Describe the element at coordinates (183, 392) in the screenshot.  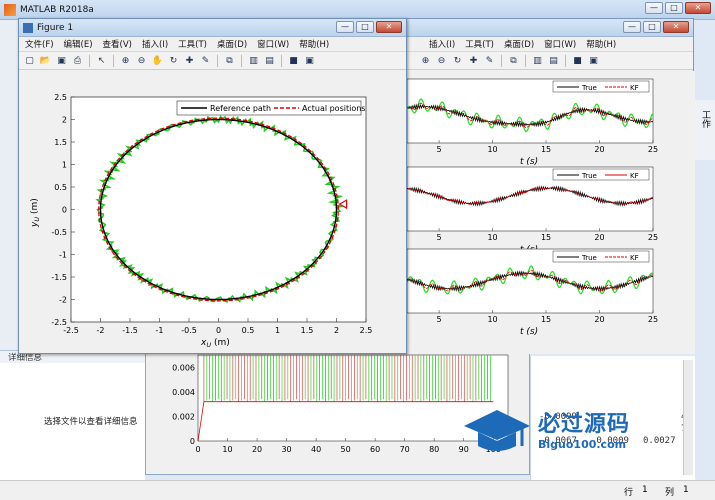
I see `y-tick-label: 0.004` at that location.